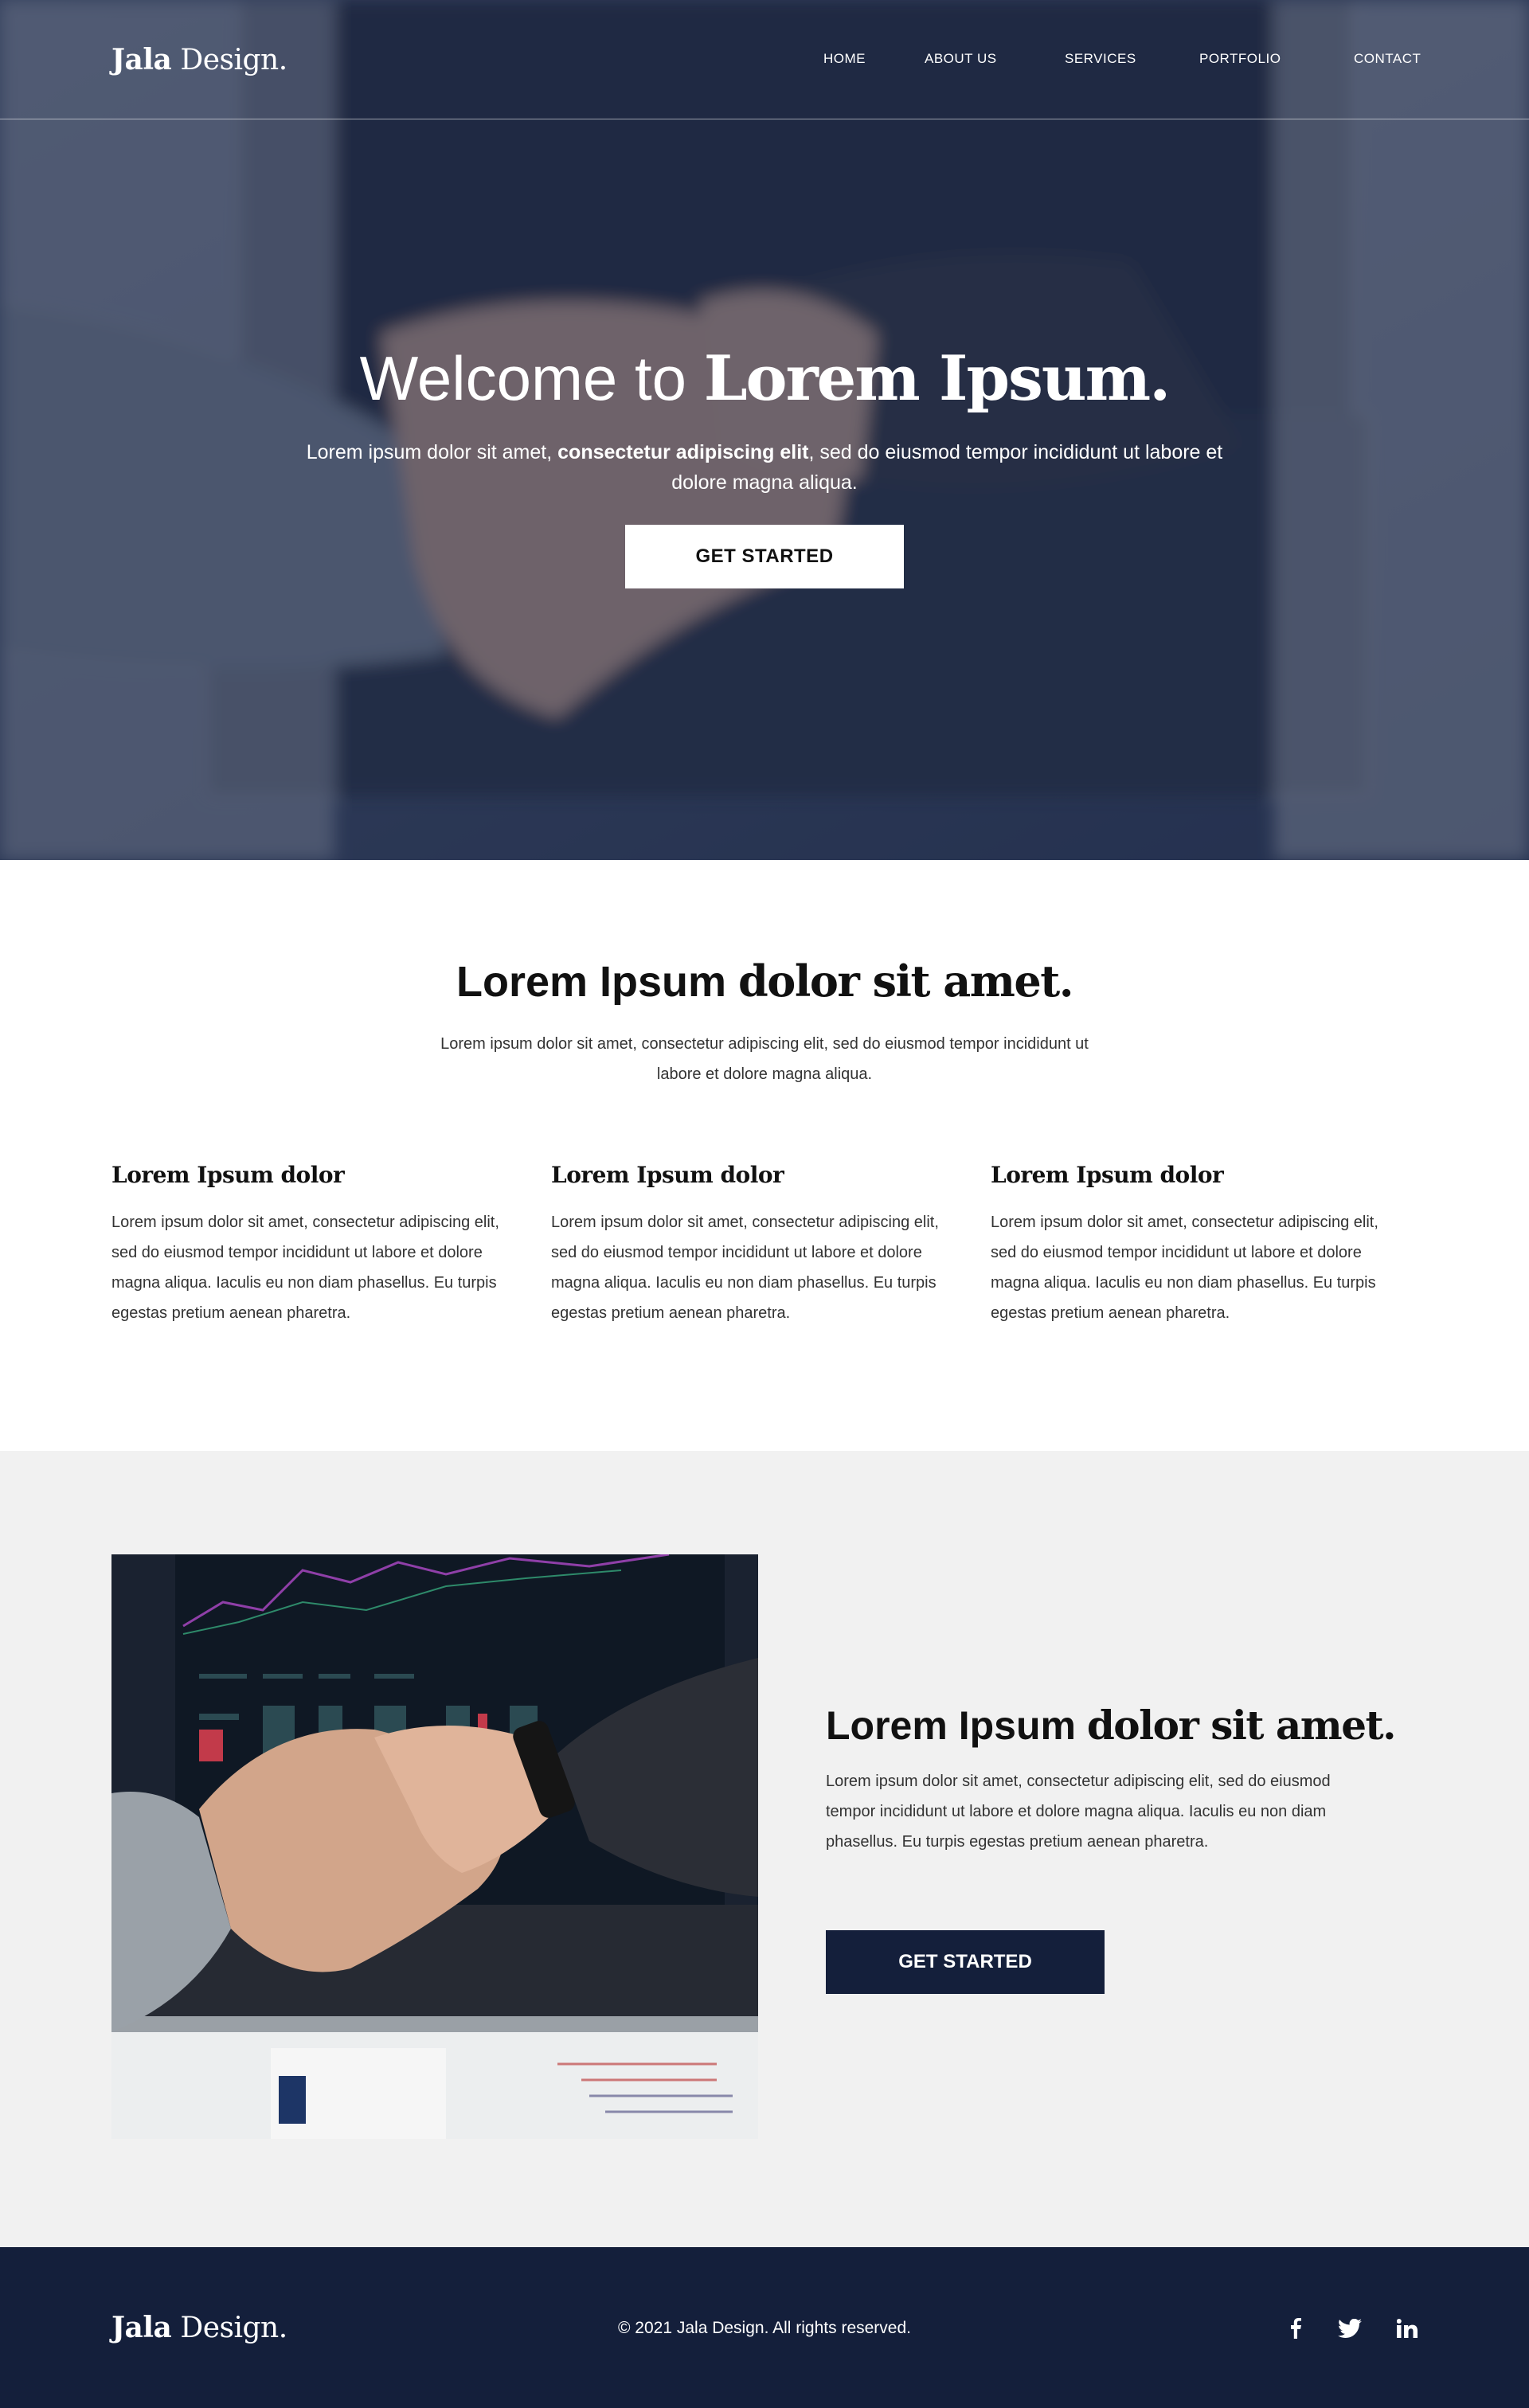 Image resolution: width=1529 pixels, height=2408 pixels. What do you see at coordinates (683, 452) in the screenshot?
I see `hero-subtitle-bold: consectetur adipiscing elit` at bounding box center [683, 452].